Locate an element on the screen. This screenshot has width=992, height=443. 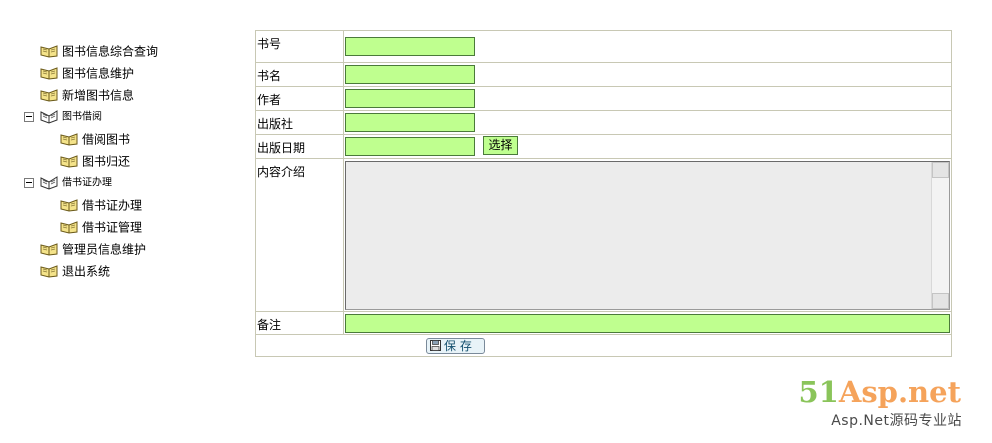
floppy-disk-icon is located at coordinates (435, 345).